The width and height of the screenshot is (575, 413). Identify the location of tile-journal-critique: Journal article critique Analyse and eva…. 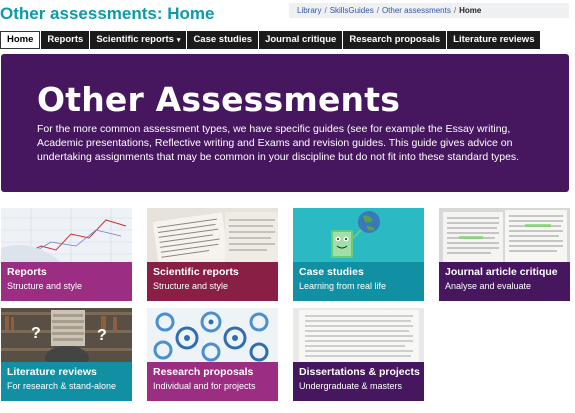
(504, 254).